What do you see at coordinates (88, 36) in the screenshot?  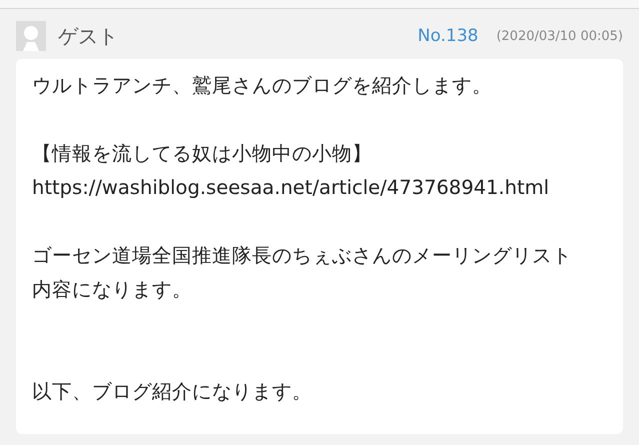 I see `author-name: ゲスト` at bounding box center [88, 36].